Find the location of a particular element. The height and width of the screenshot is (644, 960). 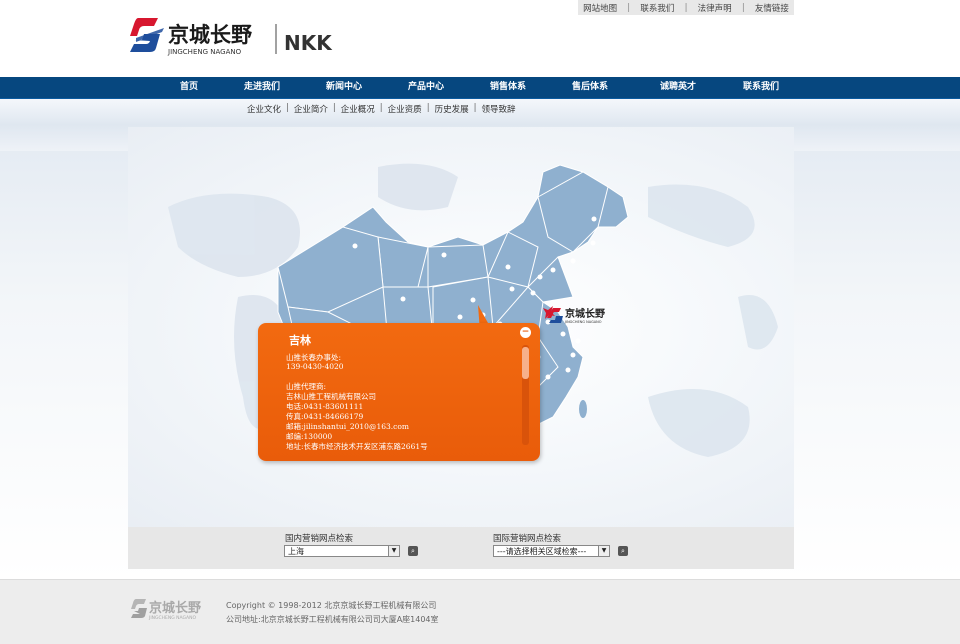

subnav-culture: 企业文化 is located at coordinates (264, 109).